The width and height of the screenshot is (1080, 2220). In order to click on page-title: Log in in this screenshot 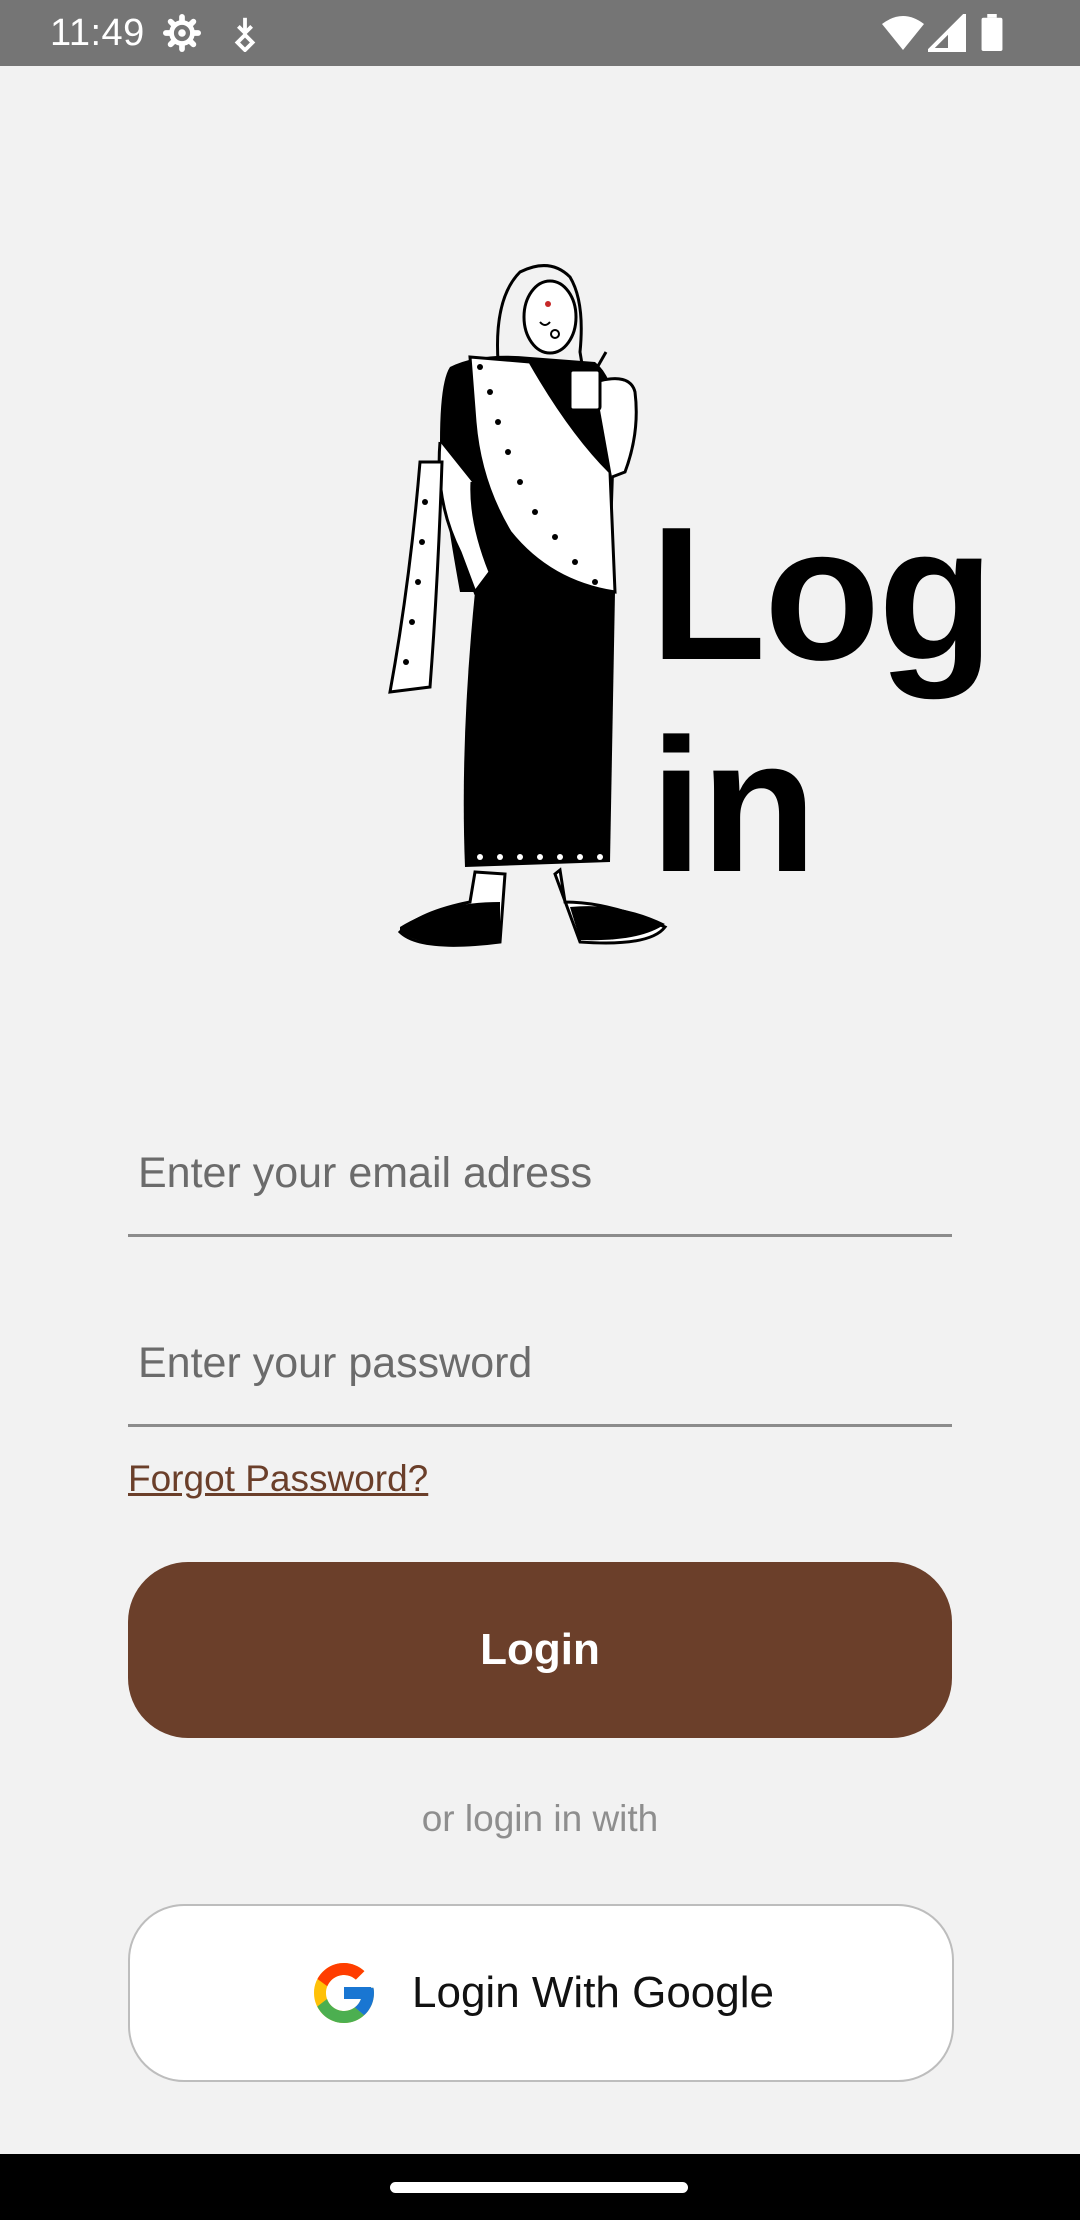, I will do `click(830, 700)`.